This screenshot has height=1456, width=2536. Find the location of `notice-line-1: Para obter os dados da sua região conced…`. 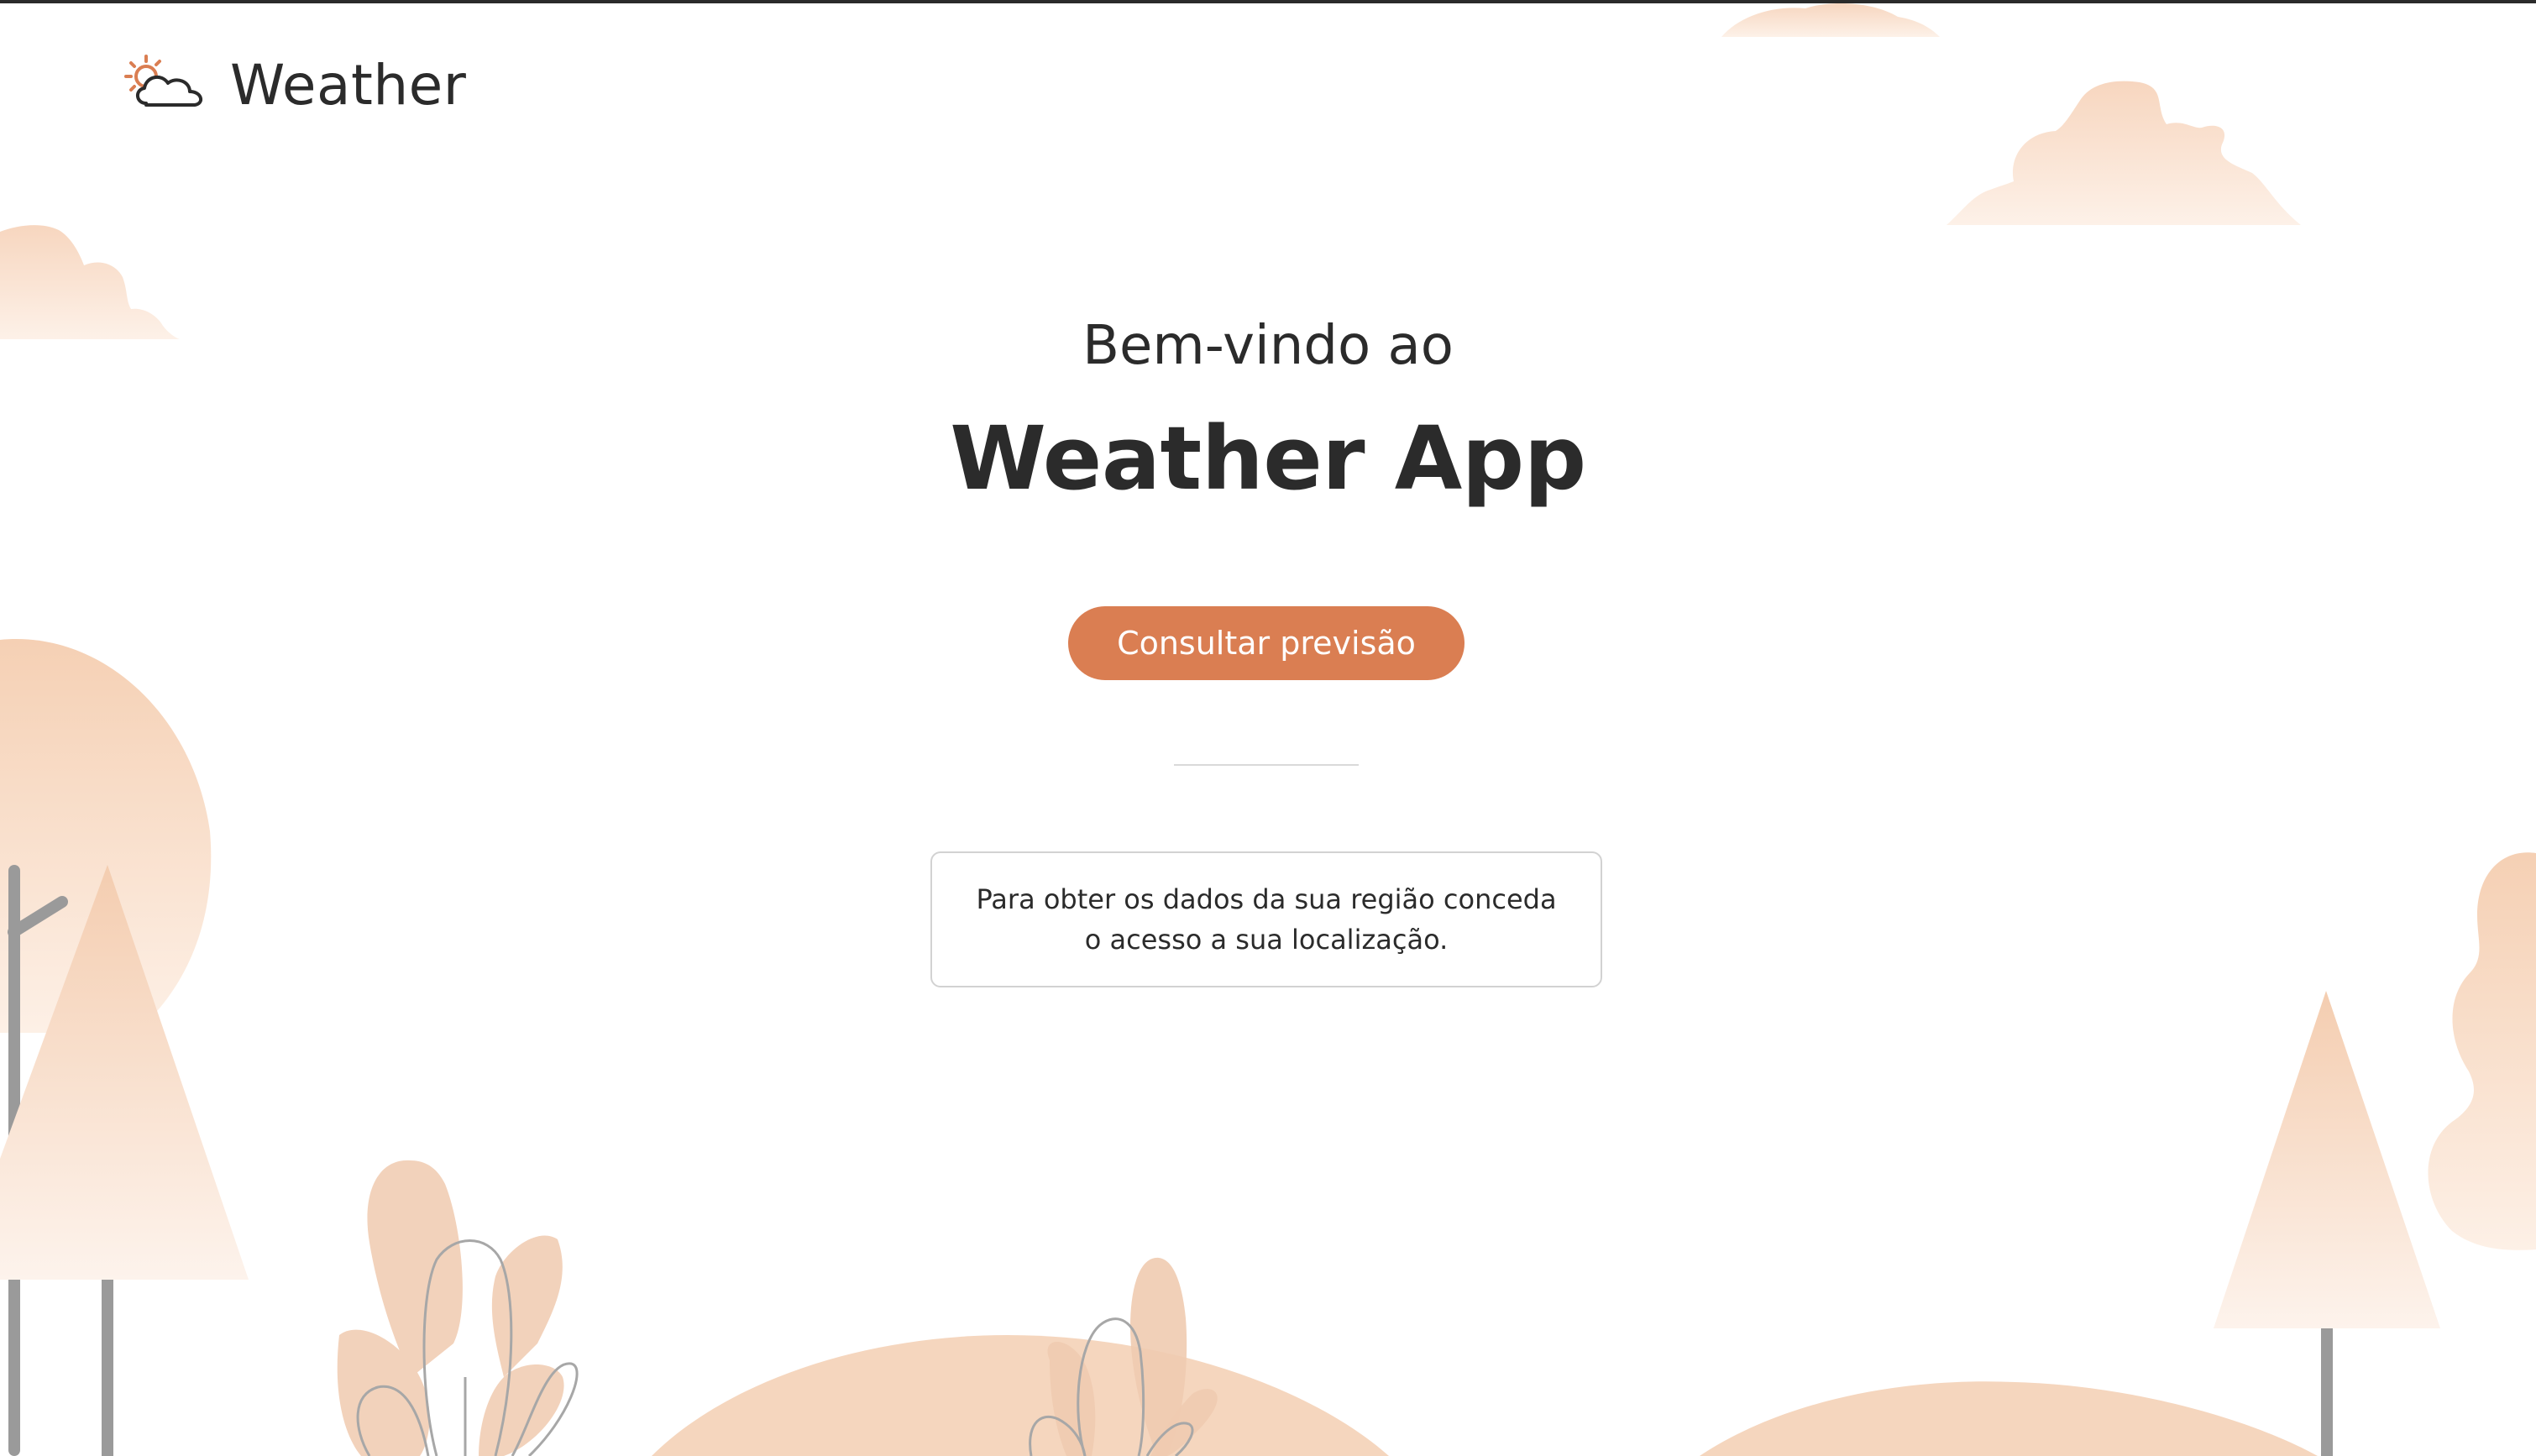

notice-line-1: Para obter os dados da sua região conced… is located at coordinates (1266, 899).